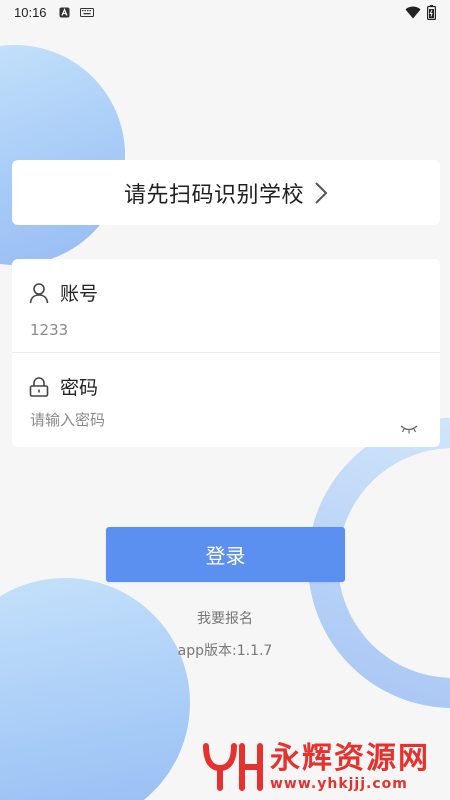 The image size is (450, 800). Describe the element at coordinates (79, 388) in the screenshot. I see `password-label: 密码` at that location.